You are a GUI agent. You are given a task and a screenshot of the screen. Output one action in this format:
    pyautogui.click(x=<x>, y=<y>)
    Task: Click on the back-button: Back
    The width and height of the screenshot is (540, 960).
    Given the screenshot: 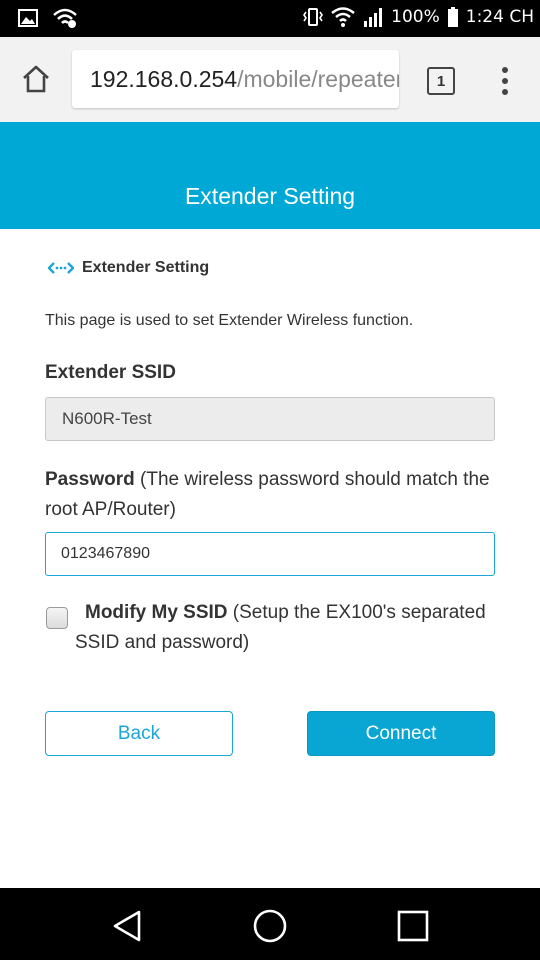 What is the action you would take?
    pyautogui.click(x=139, y=733)
    